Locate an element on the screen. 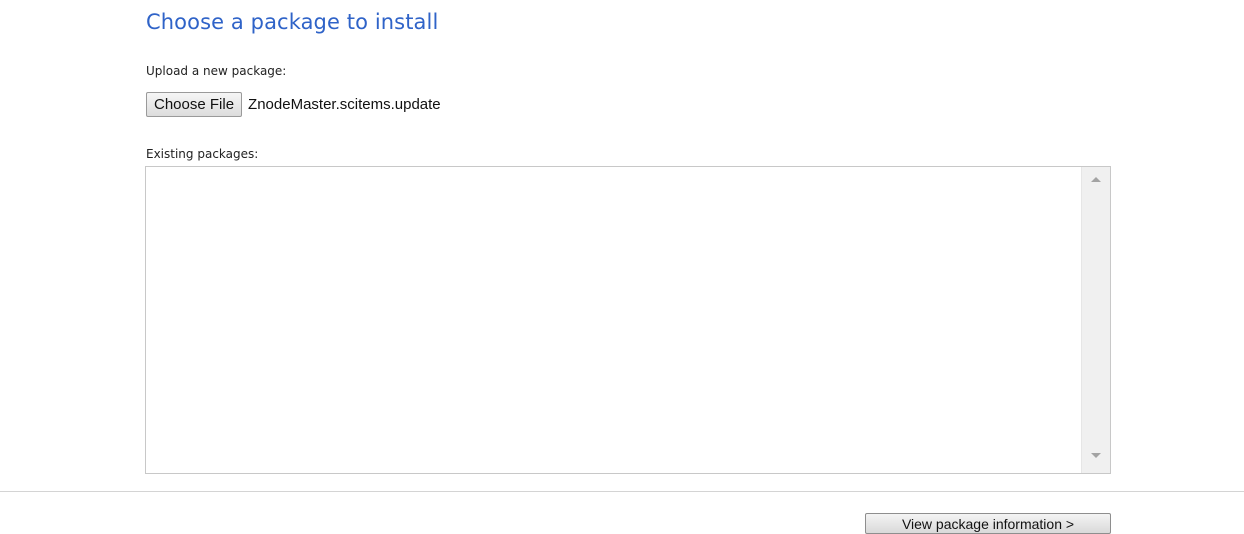  listbox-scrollbar is located at coordinates (1095, 320).